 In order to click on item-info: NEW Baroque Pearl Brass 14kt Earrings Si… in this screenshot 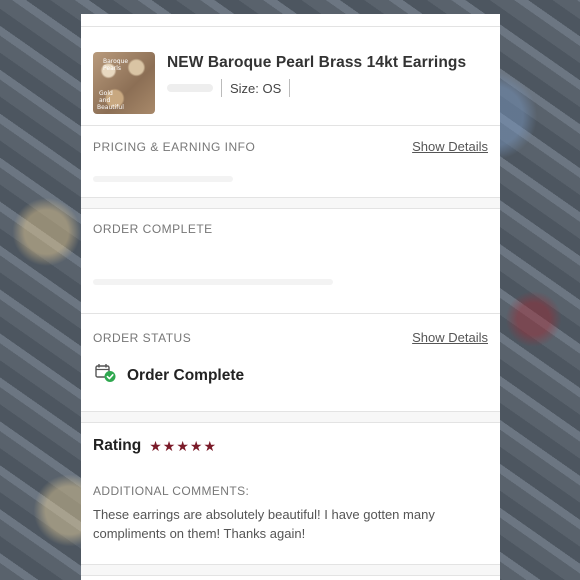, I will do `click(316, 88)`.